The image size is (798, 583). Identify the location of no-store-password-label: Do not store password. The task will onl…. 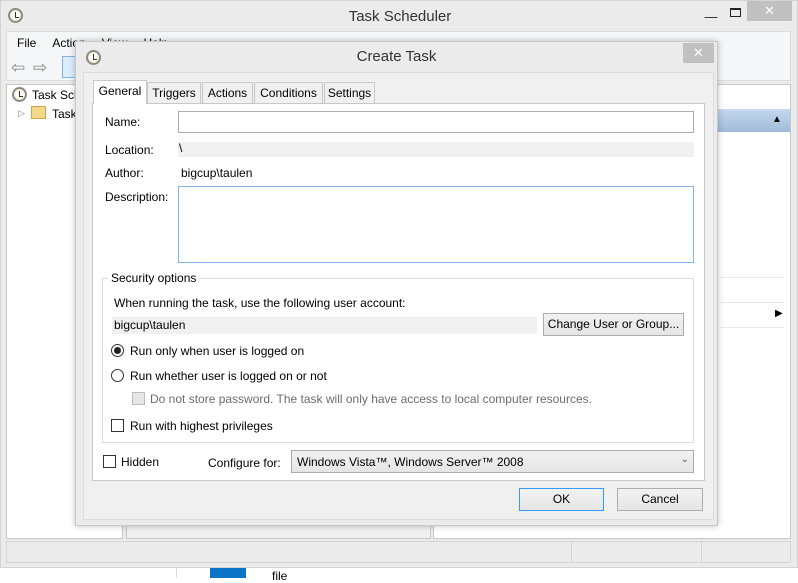
(371, 399).